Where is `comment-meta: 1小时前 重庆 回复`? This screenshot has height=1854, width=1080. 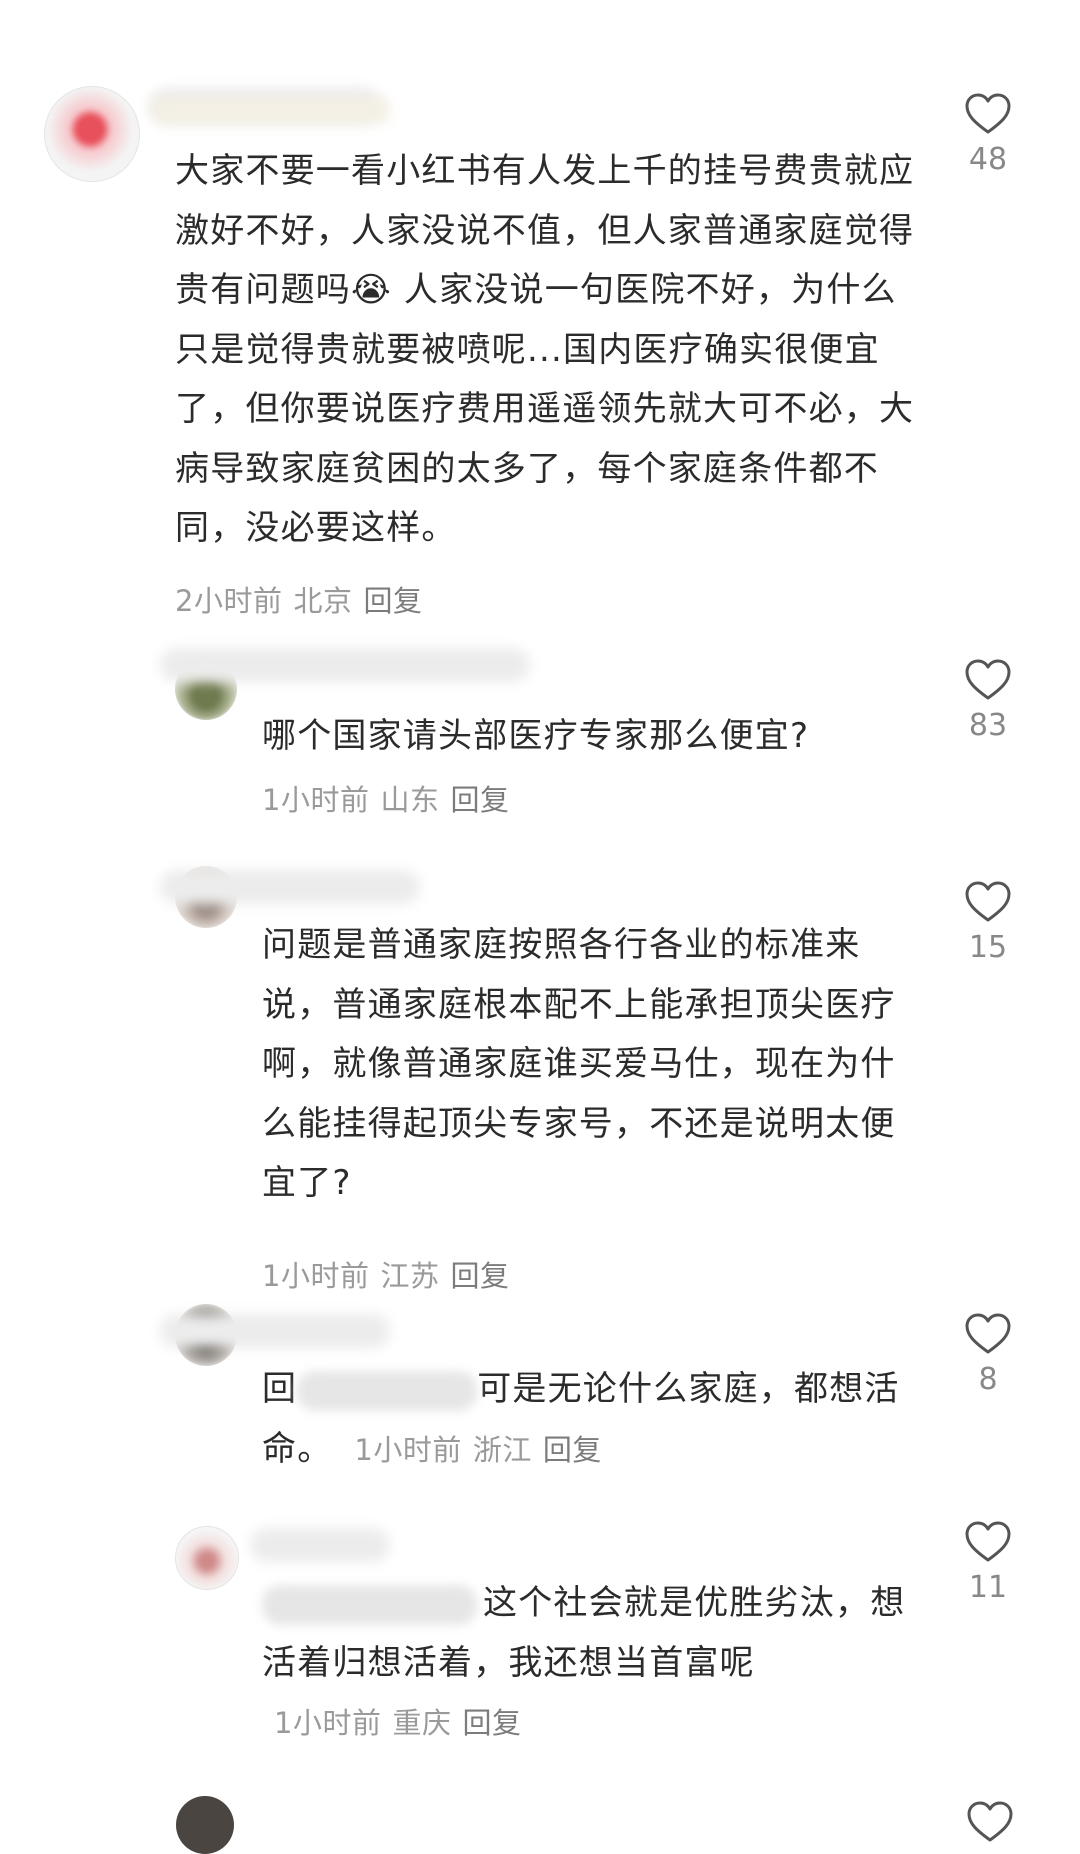
comment-meta: 1小时前 重庆 回复 is located at coordinates (403, 1723).